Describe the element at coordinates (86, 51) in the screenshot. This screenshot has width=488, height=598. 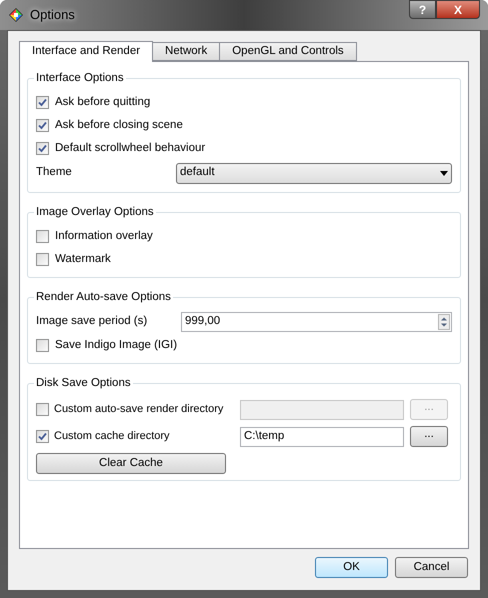
I see `tab: Interface and Render` at that location.